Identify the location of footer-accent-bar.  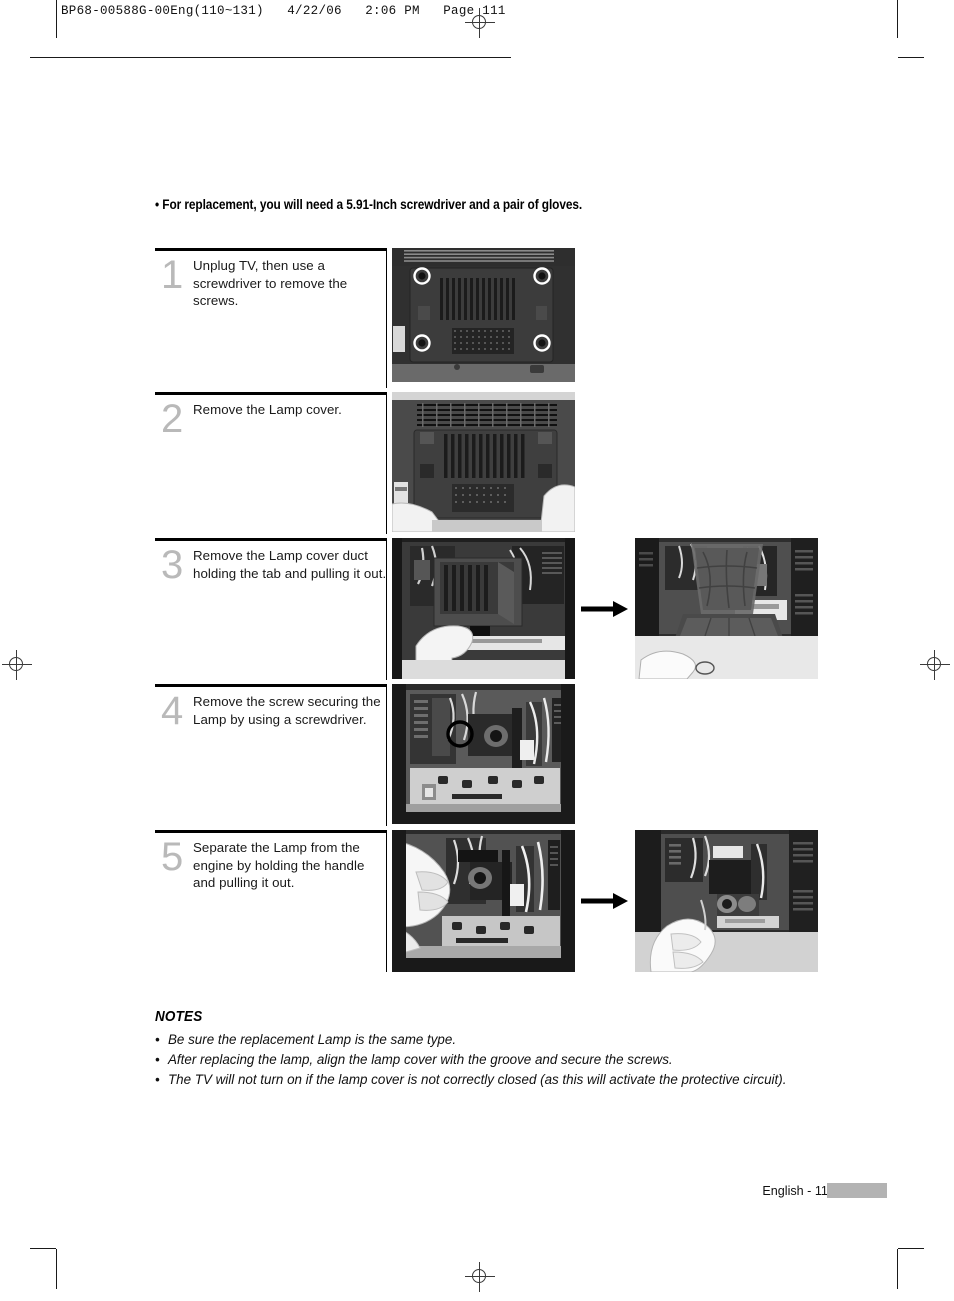
(857, 1190).